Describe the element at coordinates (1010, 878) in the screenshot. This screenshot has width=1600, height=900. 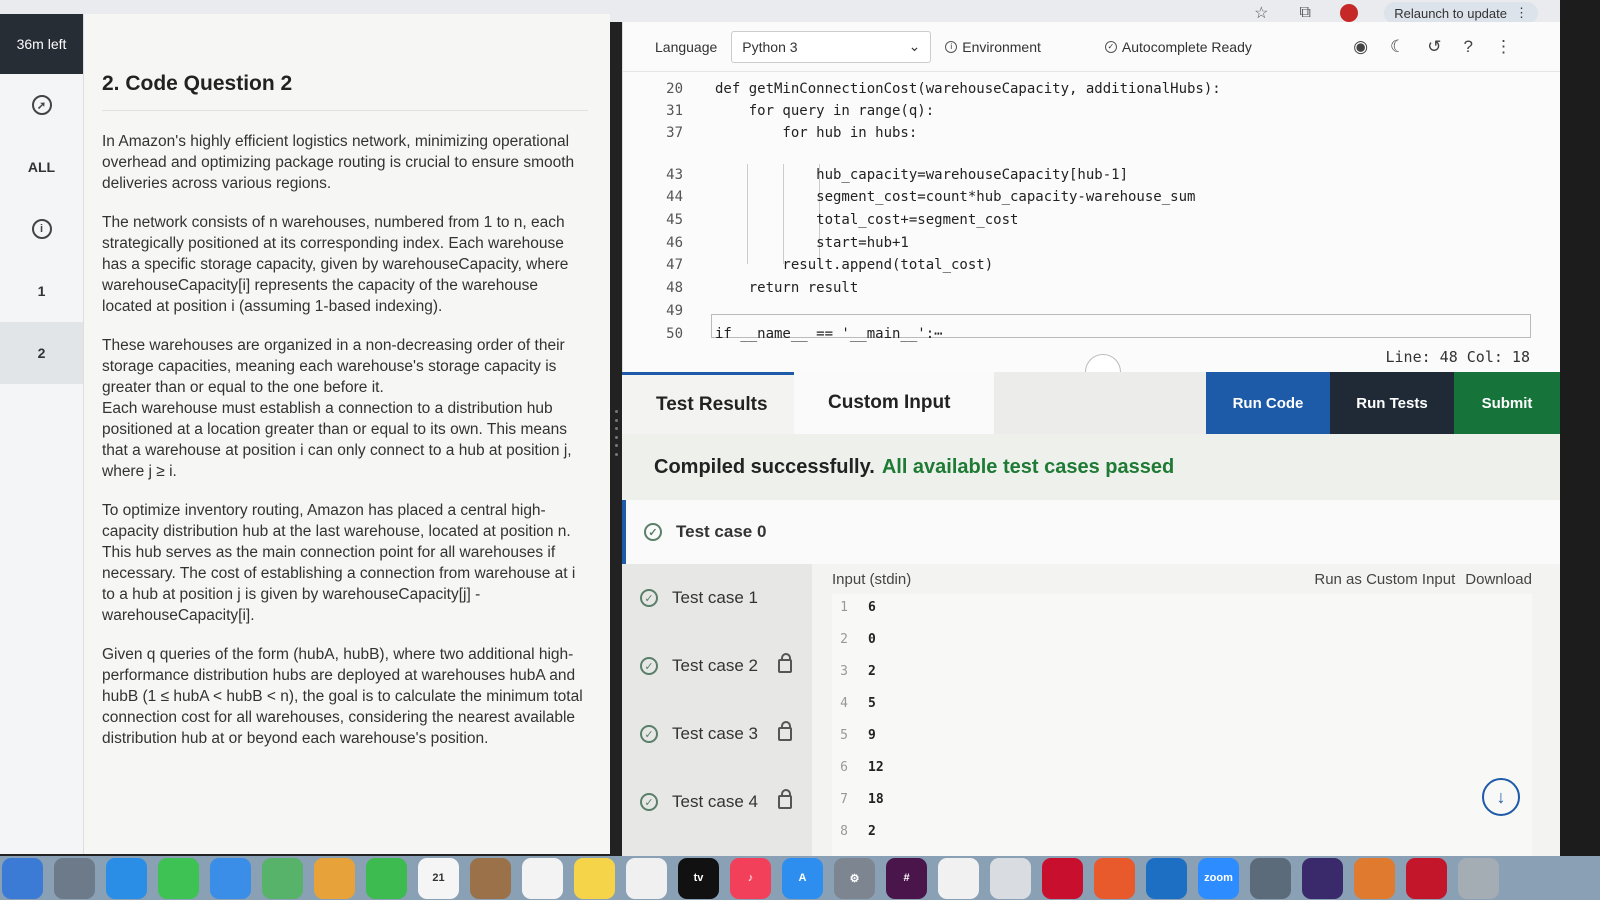
I see `chatgpt-icon` at that location.